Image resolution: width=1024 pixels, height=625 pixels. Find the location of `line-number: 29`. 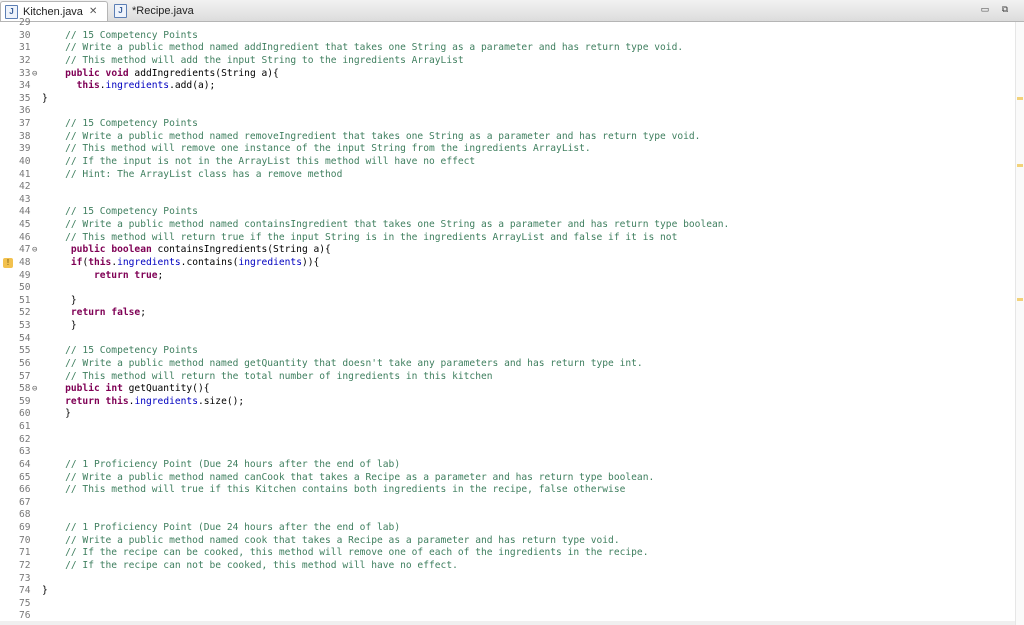

line-number: 29 is located at coordinates (25, 22).